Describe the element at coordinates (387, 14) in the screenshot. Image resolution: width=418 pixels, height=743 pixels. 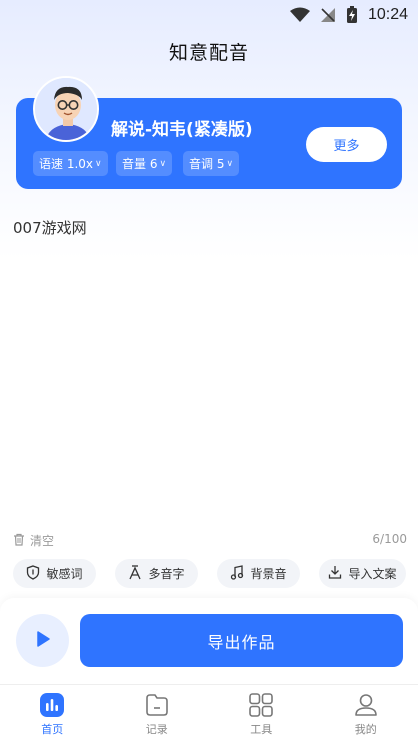
I see `status-time: 10:24` at that location.